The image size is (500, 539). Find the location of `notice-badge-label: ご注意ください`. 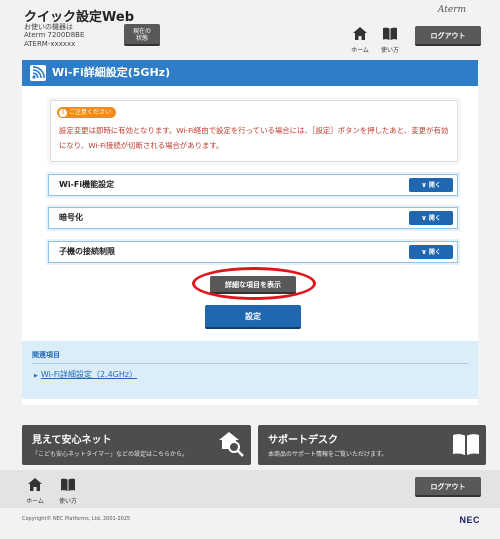

notice-badge-label: ご注意ください is located at coordinates (90, 112).